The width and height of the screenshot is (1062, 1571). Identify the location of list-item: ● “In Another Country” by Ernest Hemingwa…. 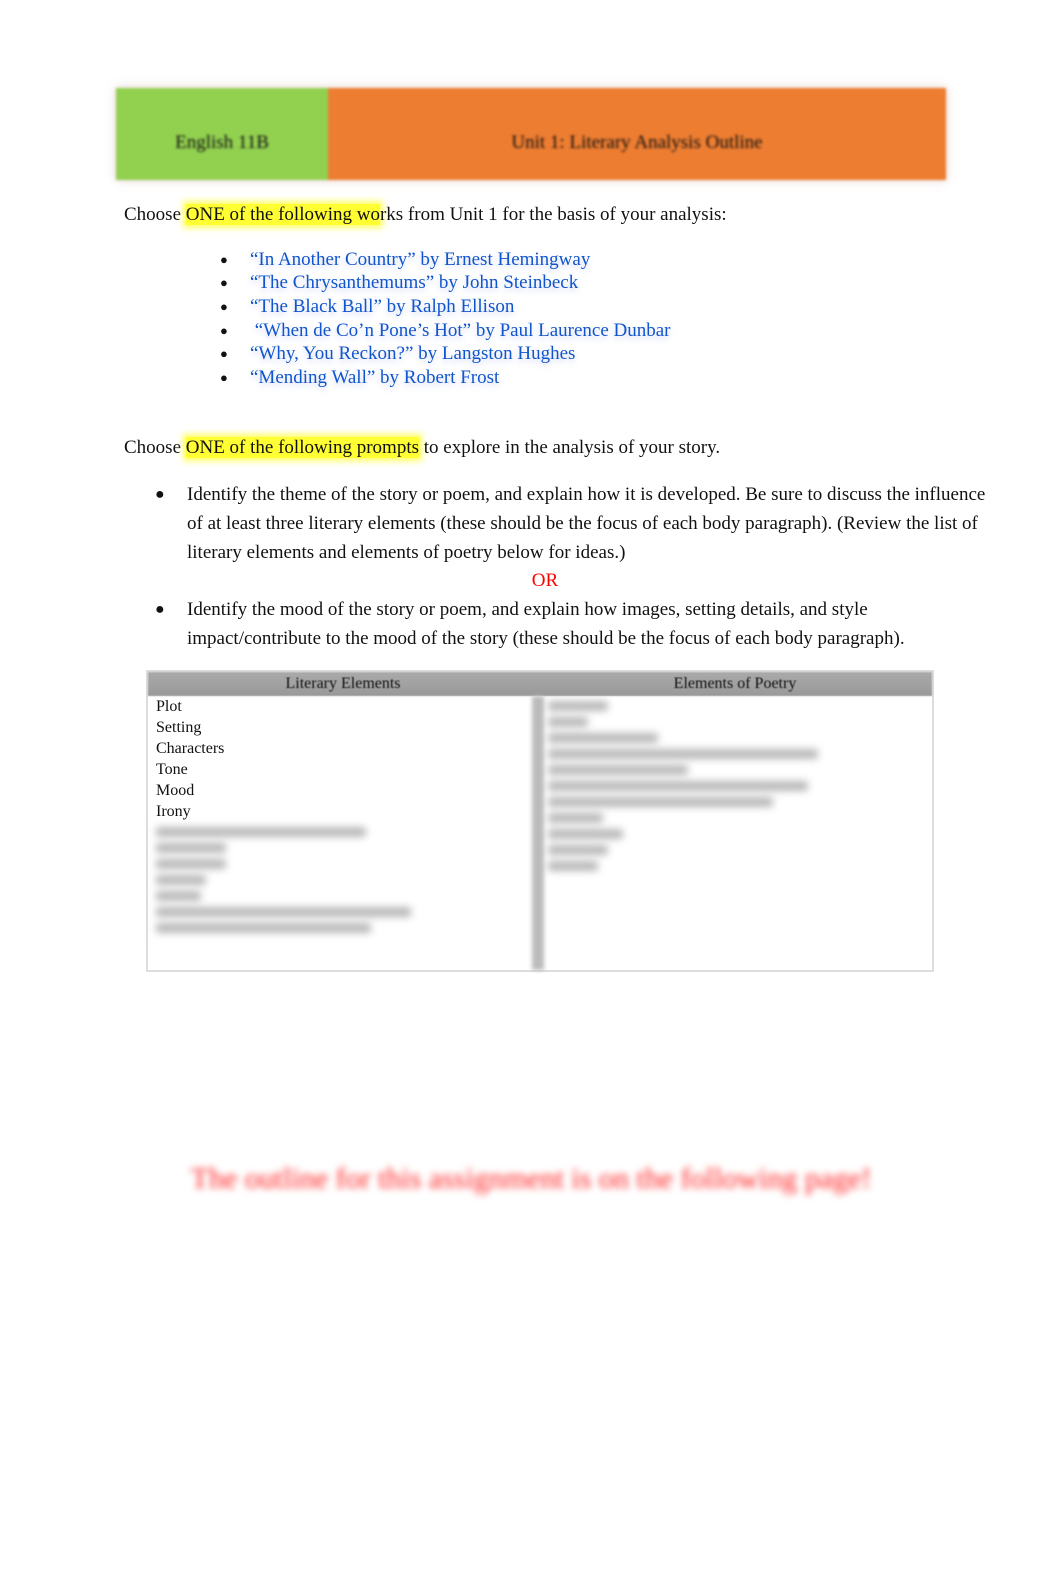
(445, 260).